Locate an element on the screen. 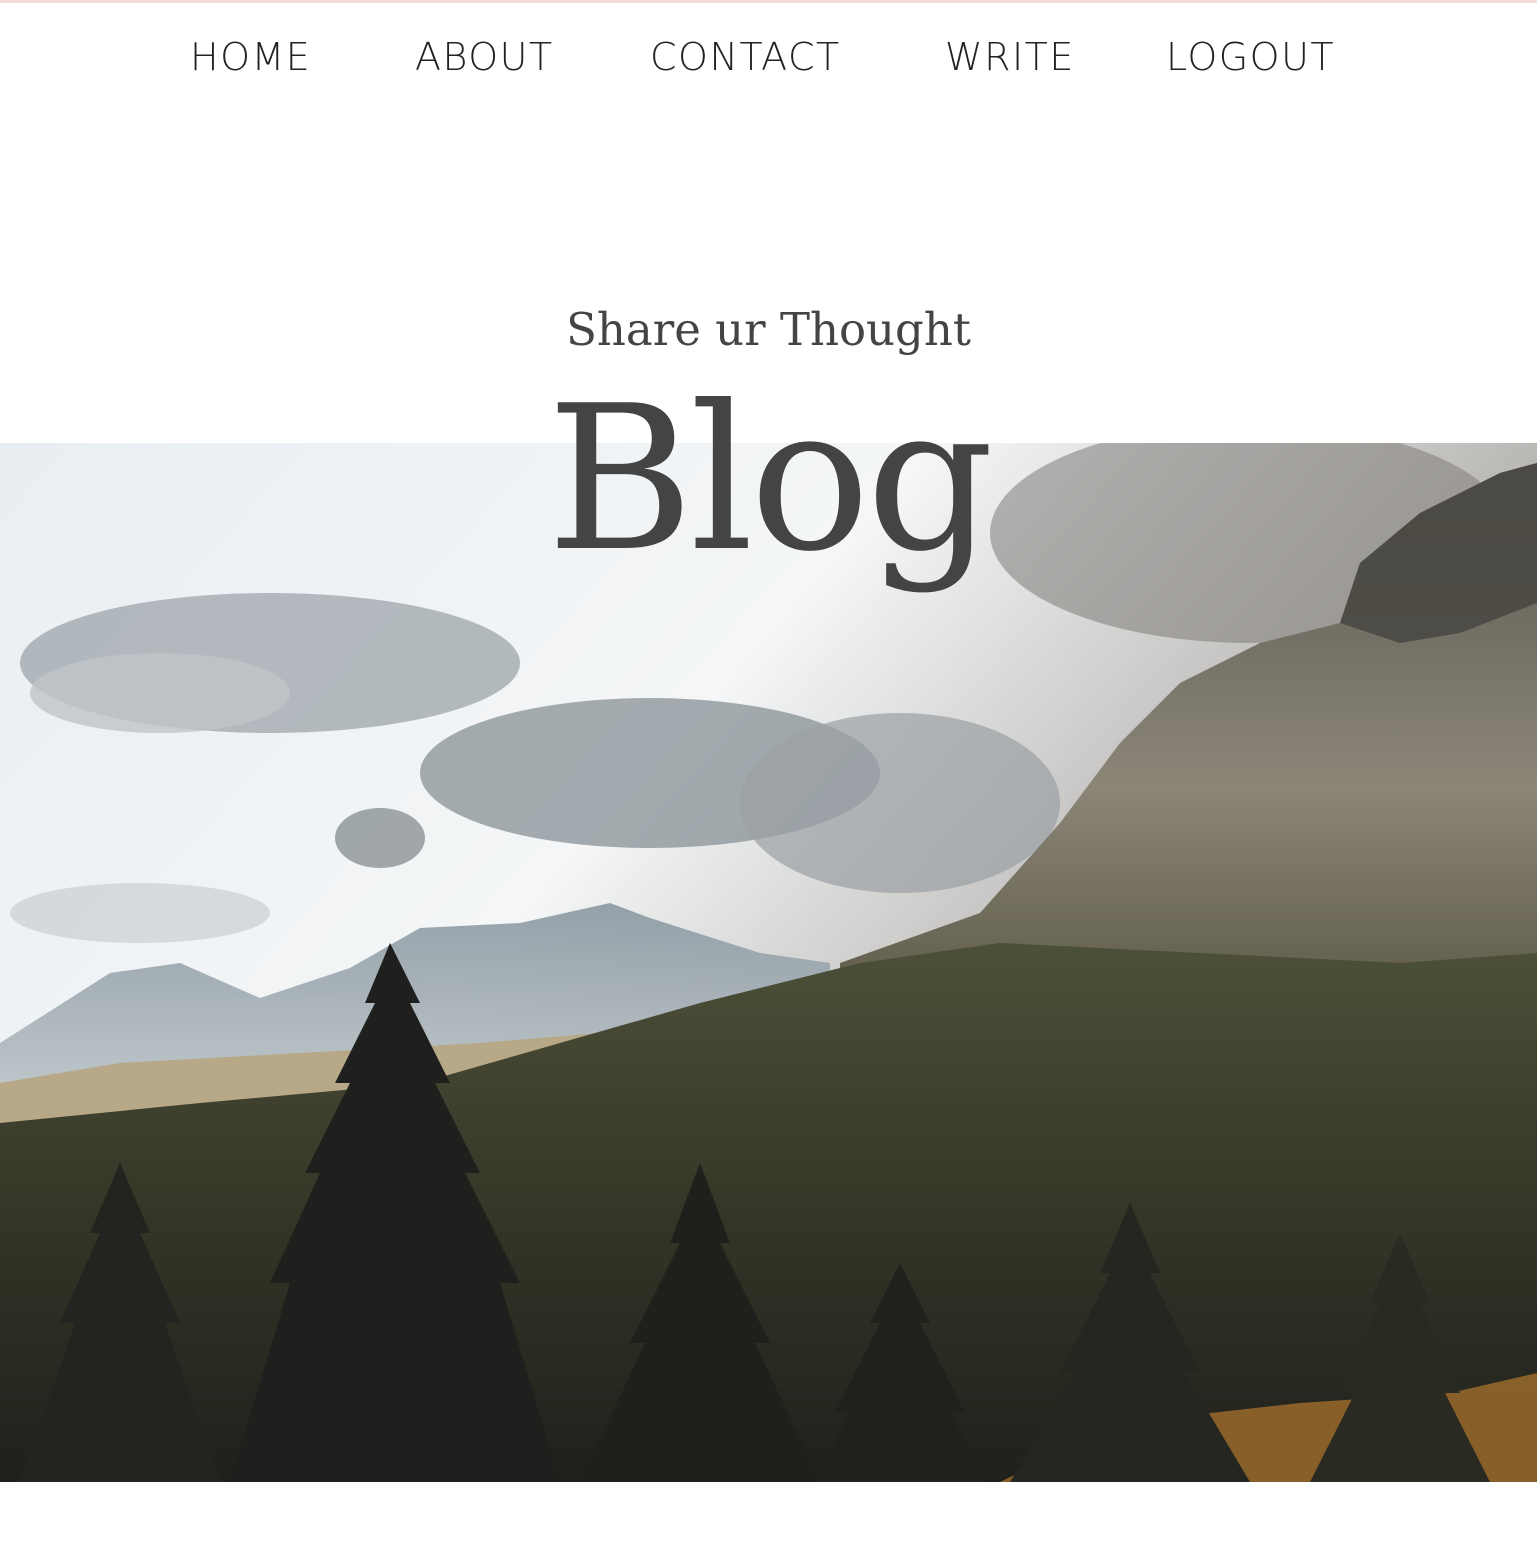  top-navigation-bar: HOME ABOUT CONTACT WRITE LOGOUT is located at coordinates (768, 58).